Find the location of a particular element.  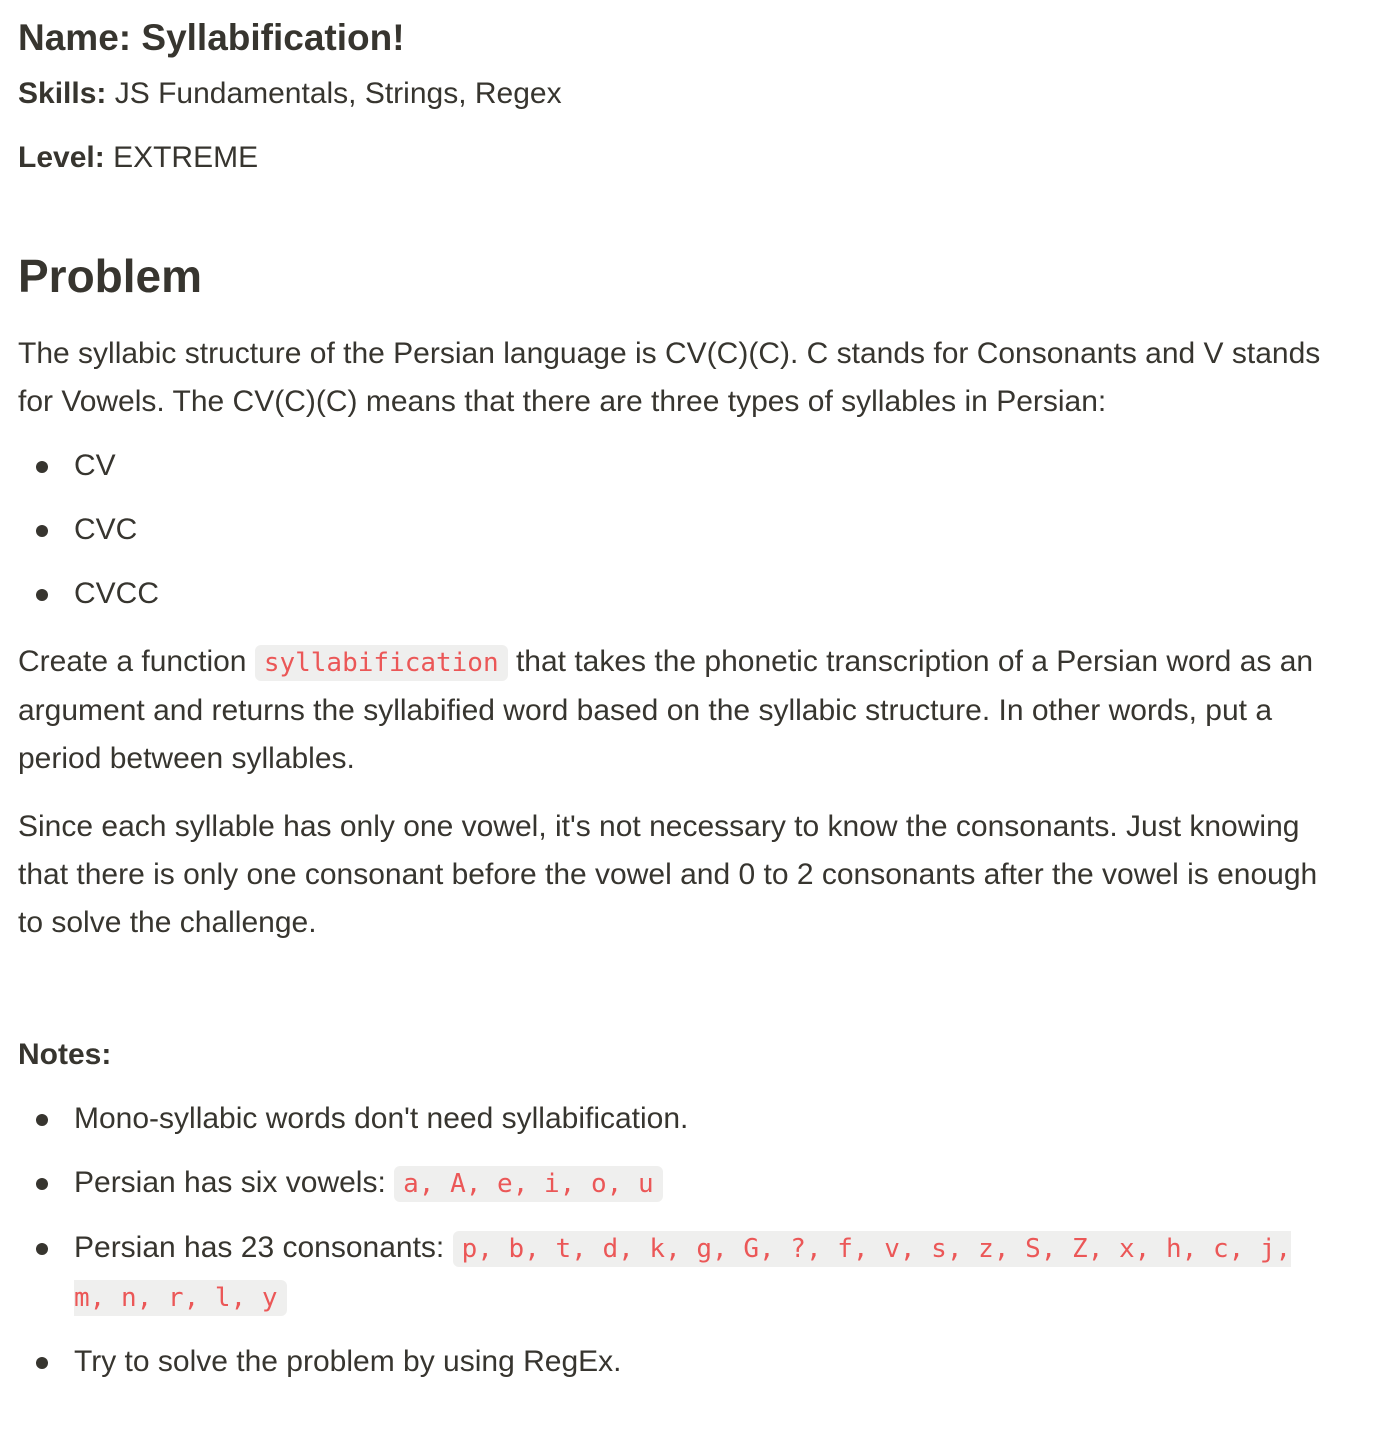

task-text-before: Create a function is located at coordinates (136, 661).